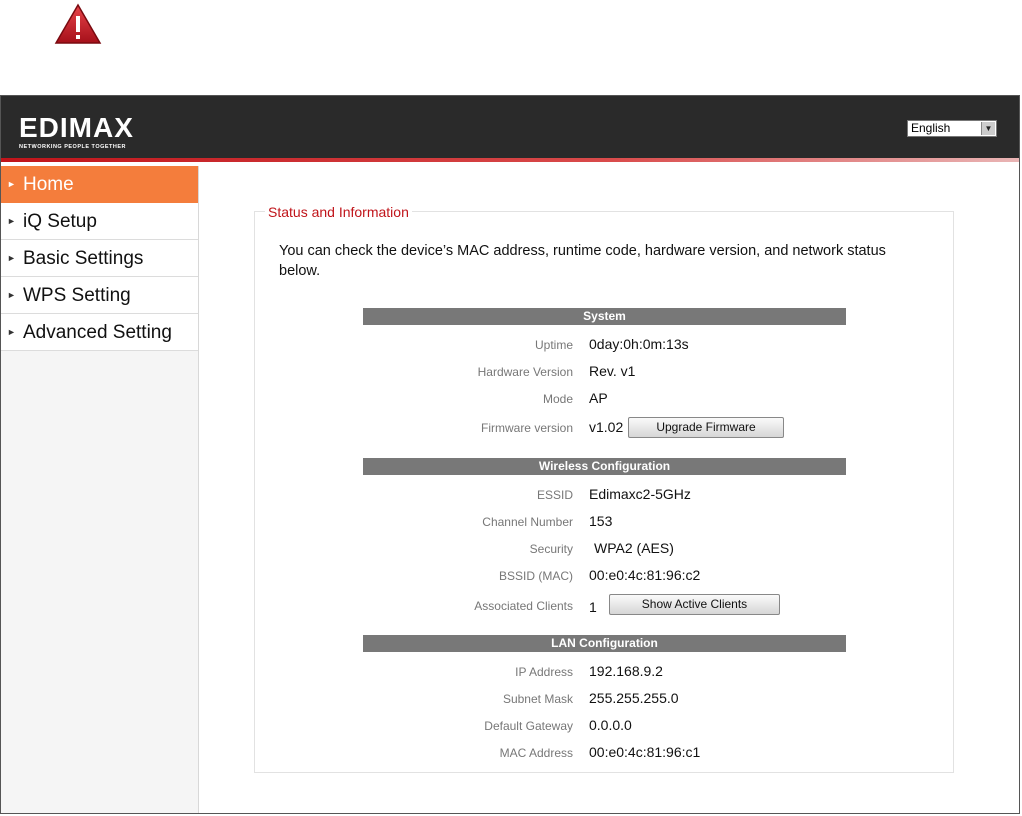 Image resolution: width=1022 pixels, height=816 pixels. What do you see at coordinates (523, 606) in the screenshot?
I see `associated-clients-label: Associated Clients` at bounding box center [523, 606].